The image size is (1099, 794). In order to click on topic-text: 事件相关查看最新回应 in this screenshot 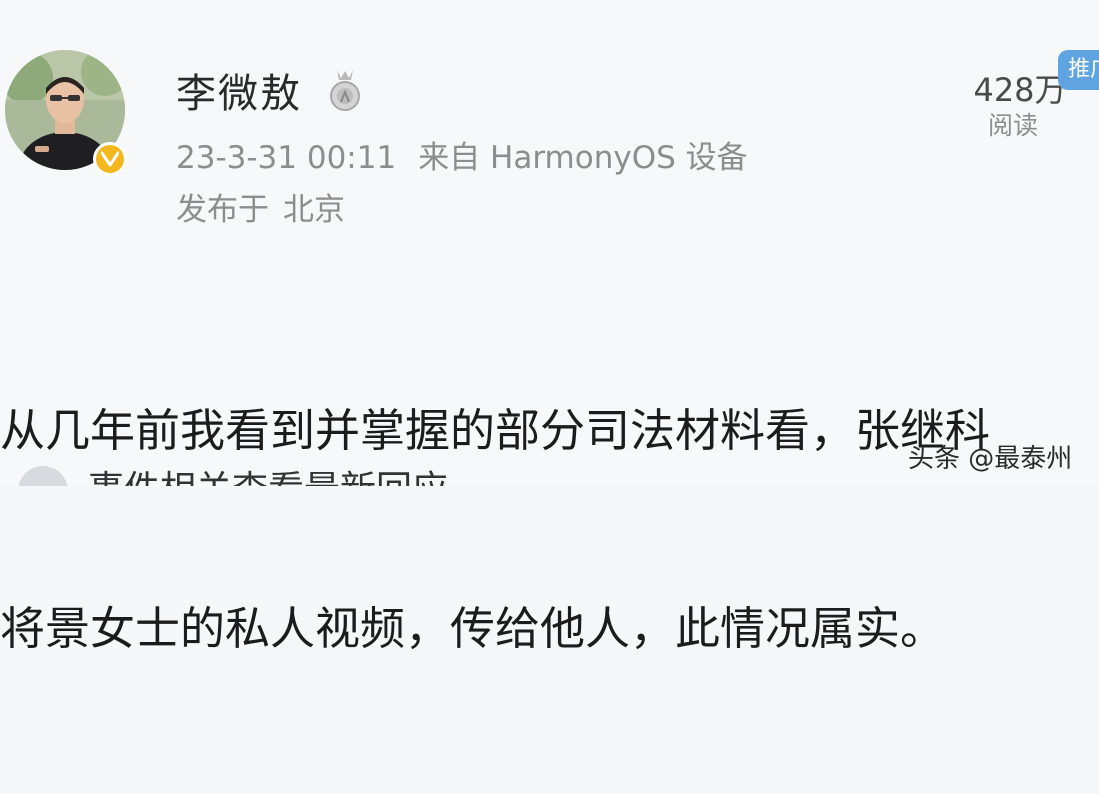, I will do `click(268, 478)`.